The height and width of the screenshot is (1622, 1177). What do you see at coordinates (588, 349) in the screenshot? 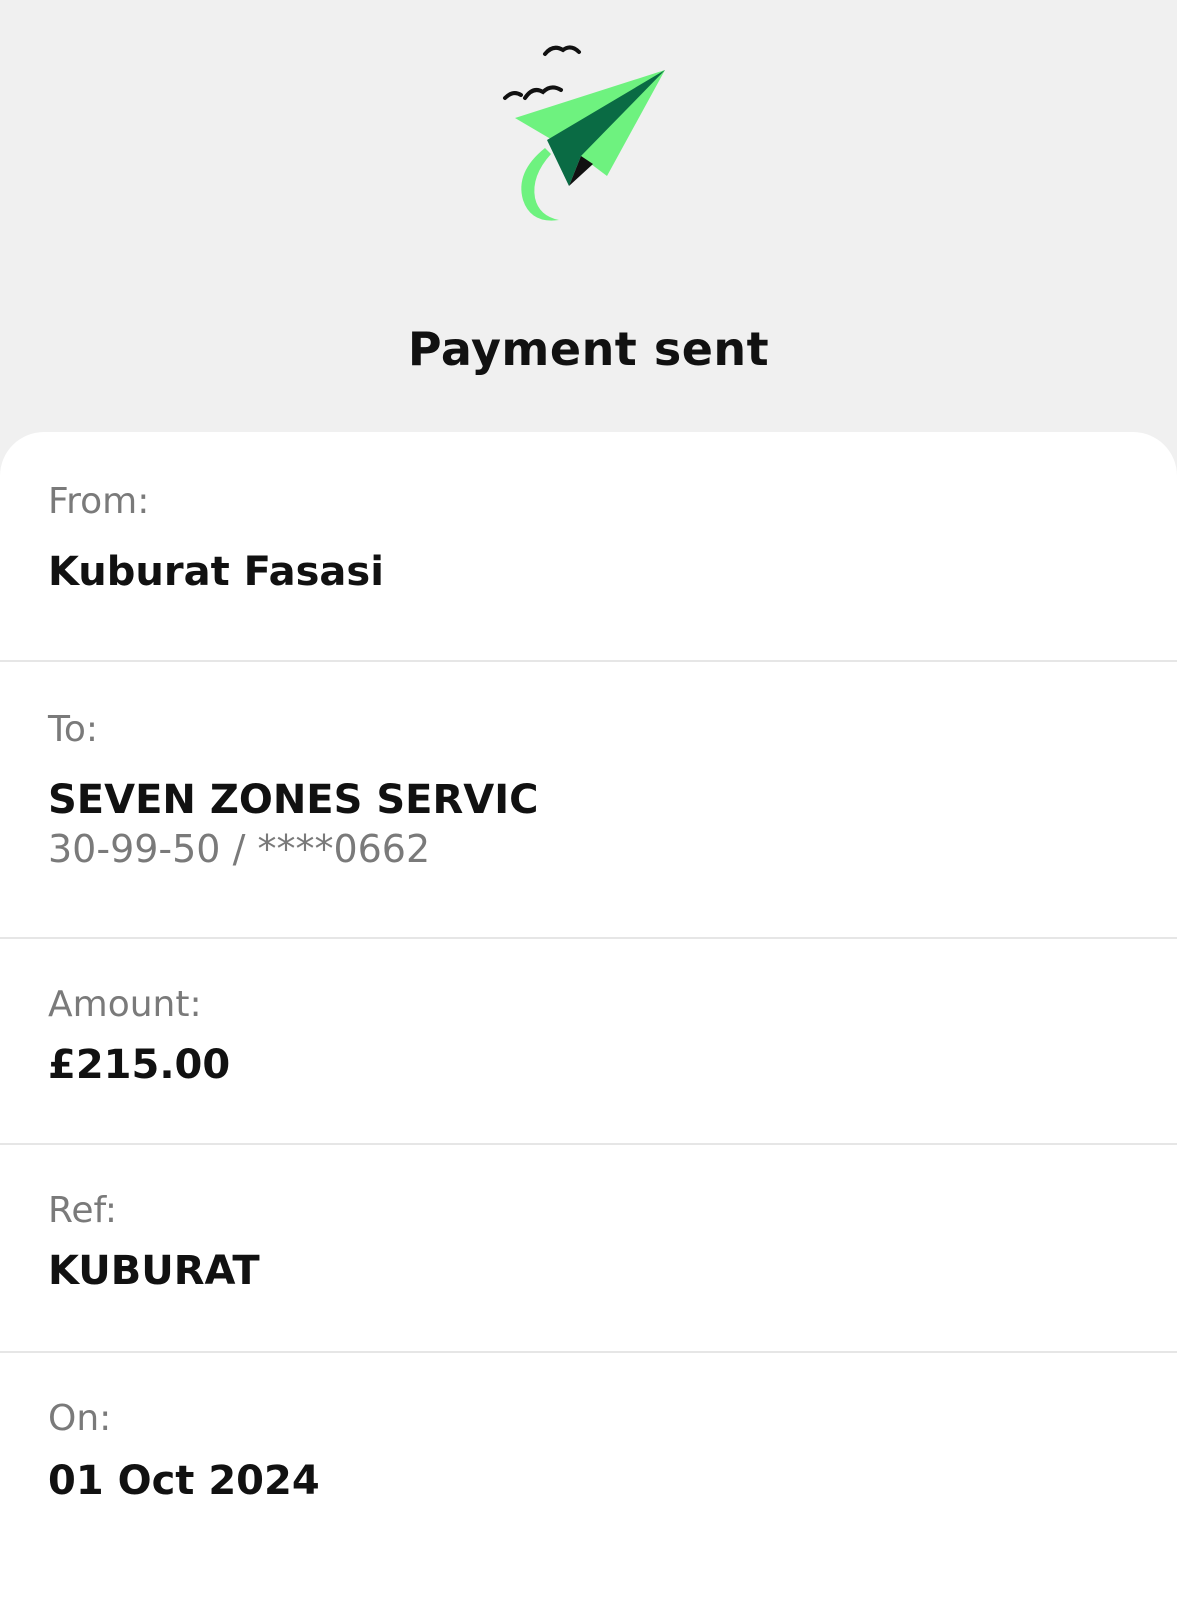
I see `page-title: Payment sent` at bounding box center [588, 349].